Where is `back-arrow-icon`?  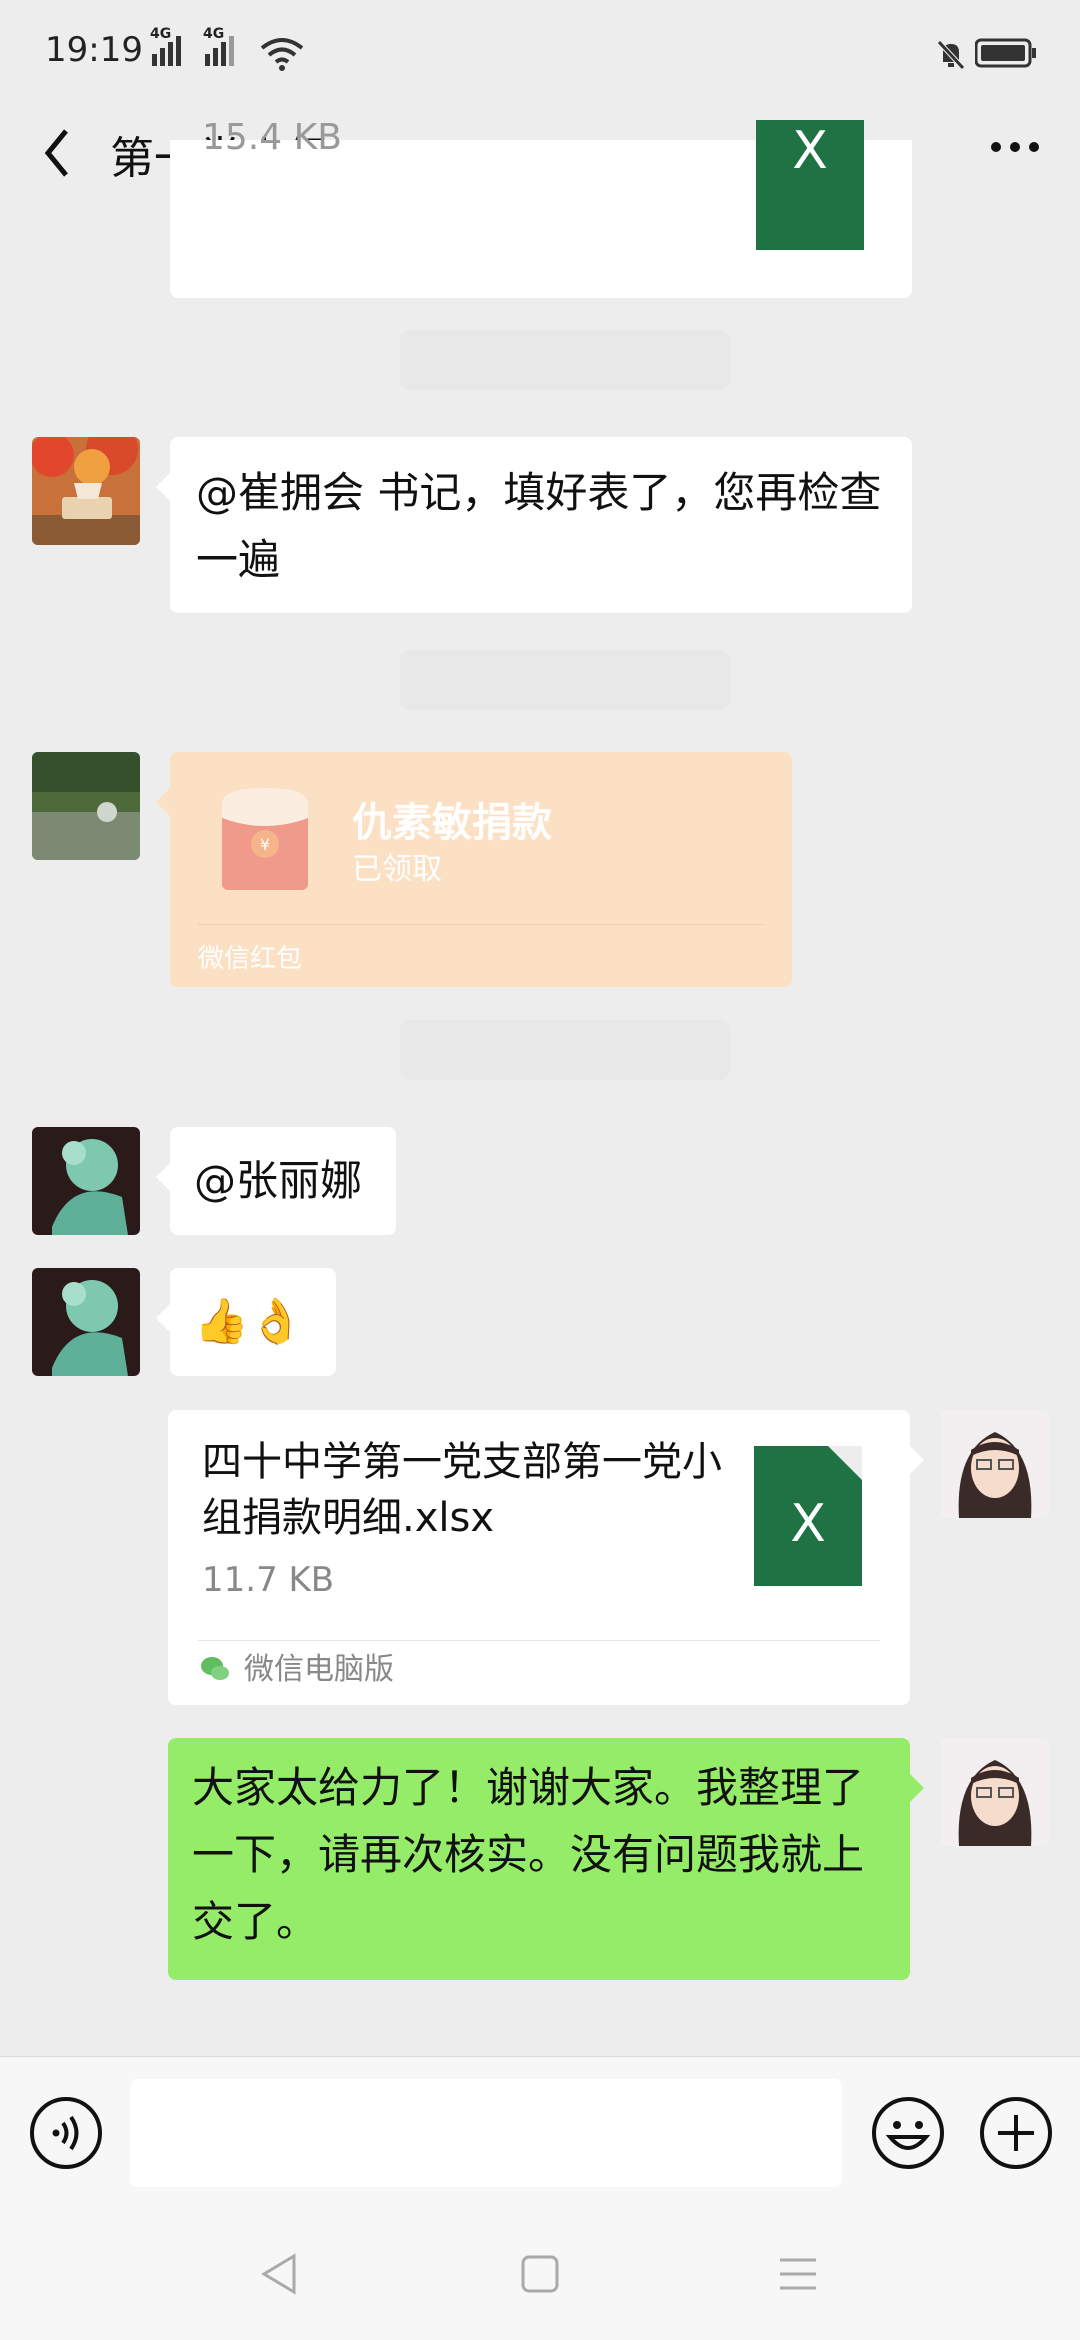 back-arrow-icon is located at coordinates (58, 153).